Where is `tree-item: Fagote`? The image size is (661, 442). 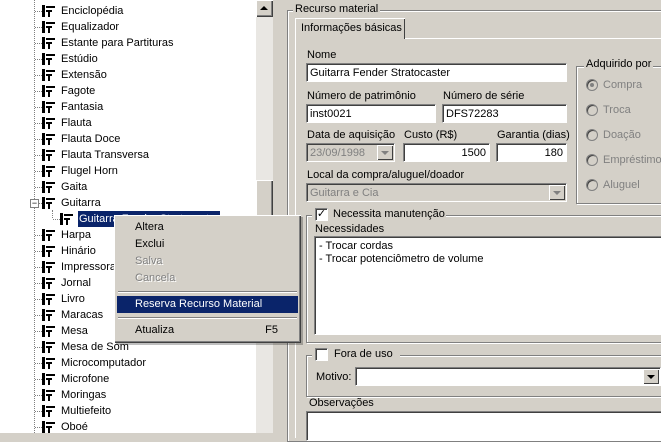 tree-item: Fagote is located at coordinates (129, 91).